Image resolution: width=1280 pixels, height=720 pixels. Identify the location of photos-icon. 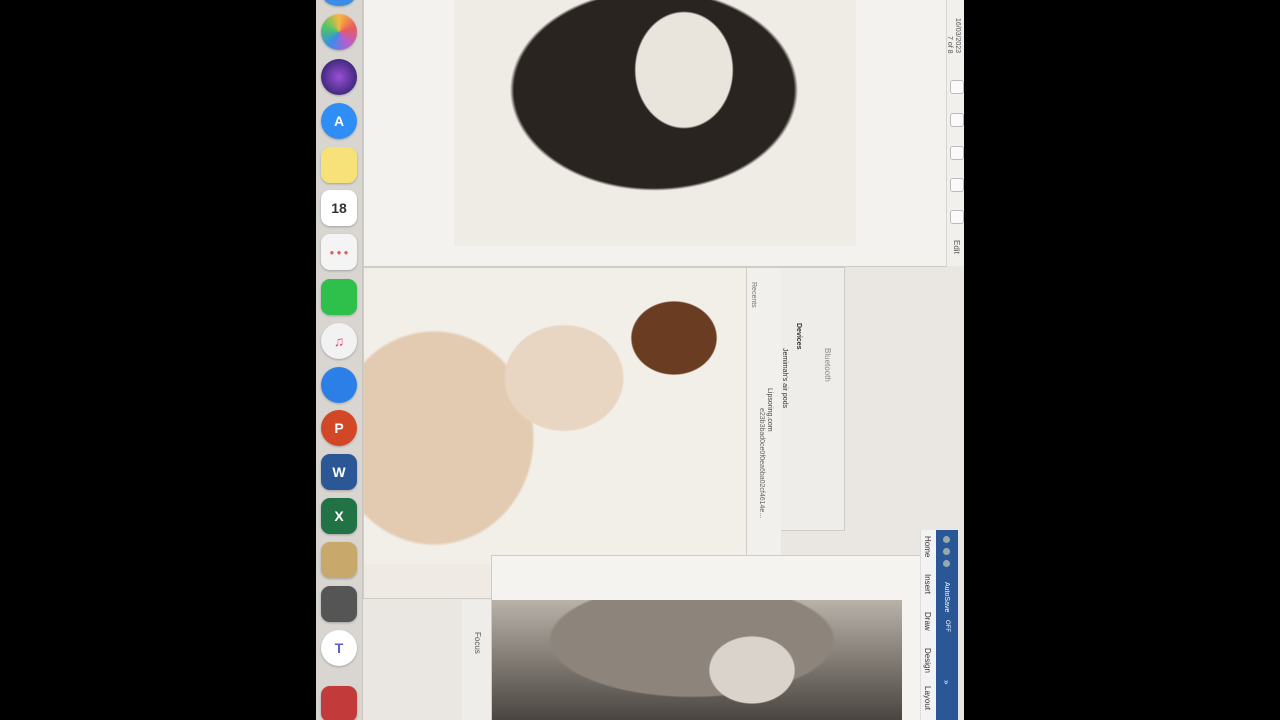
(339, 32).